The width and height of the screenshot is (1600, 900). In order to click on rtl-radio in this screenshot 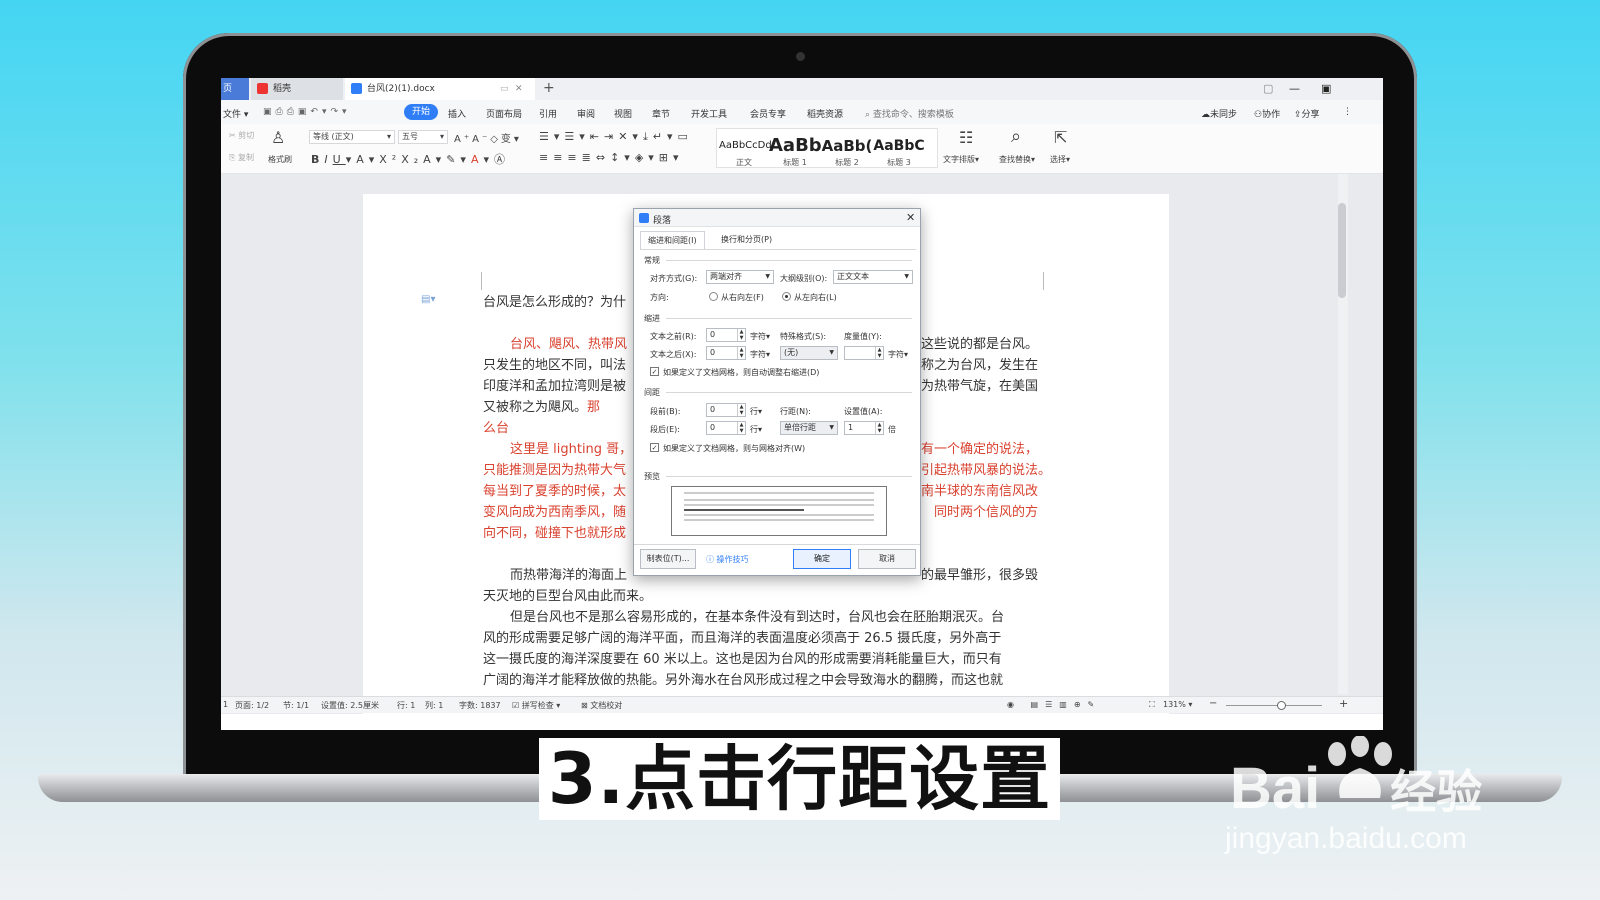, I will do `click(713, 296)`.